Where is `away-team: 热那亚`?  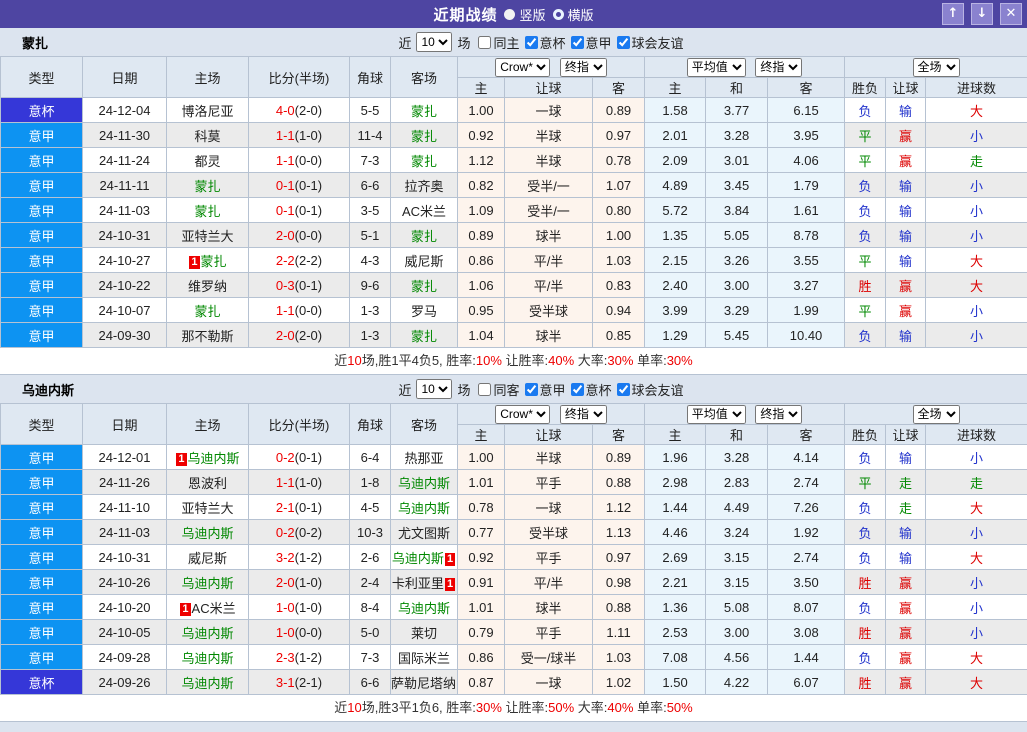
away-team: 热那亚 is located at coordinates (424, 457).